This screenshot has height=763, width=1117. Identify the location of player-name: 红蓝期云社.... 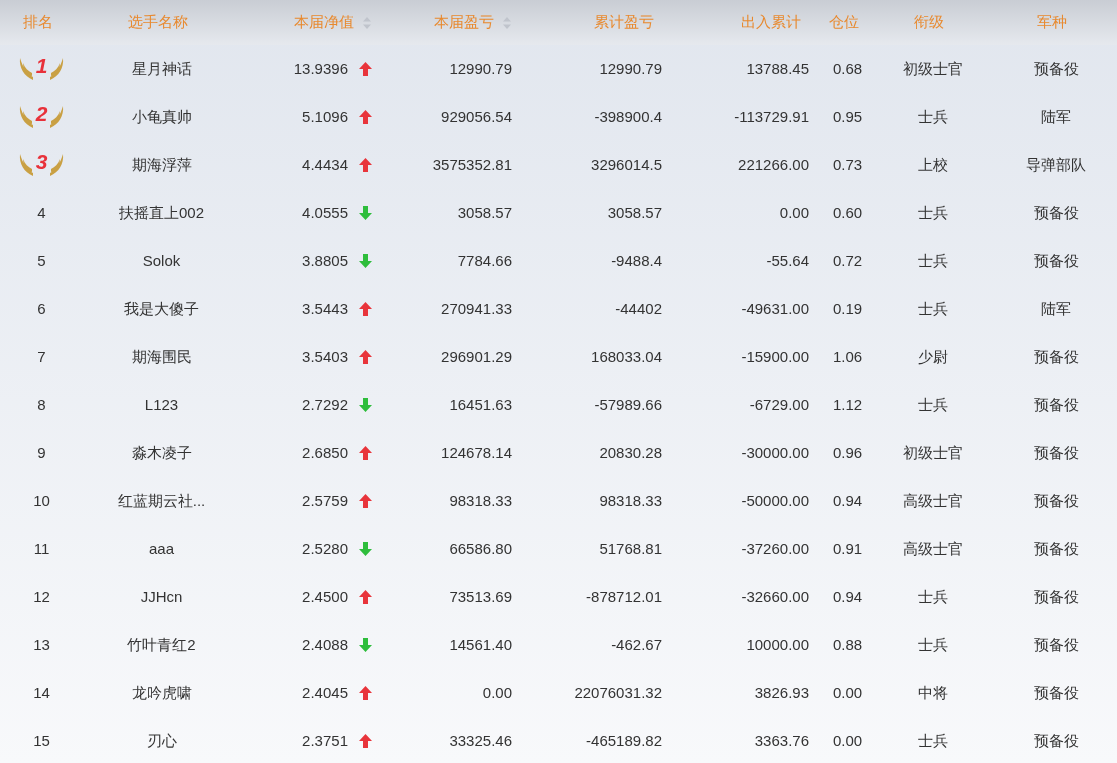
(161, 500).